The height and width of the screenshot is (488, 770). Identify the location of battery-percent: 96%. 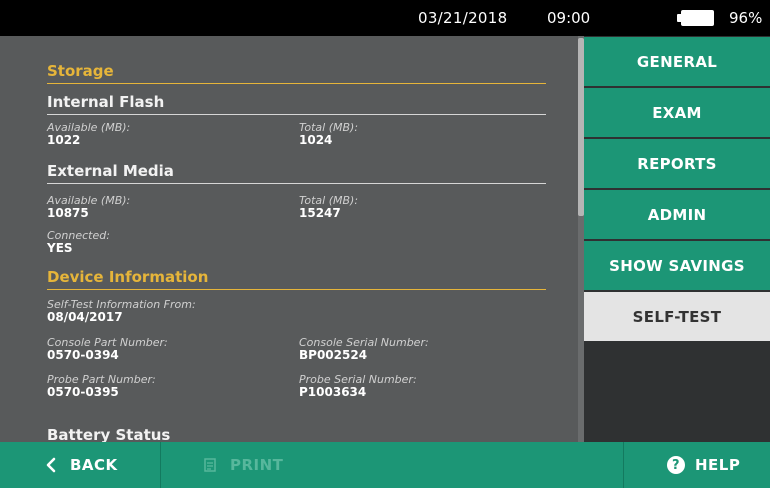
(746, 18).